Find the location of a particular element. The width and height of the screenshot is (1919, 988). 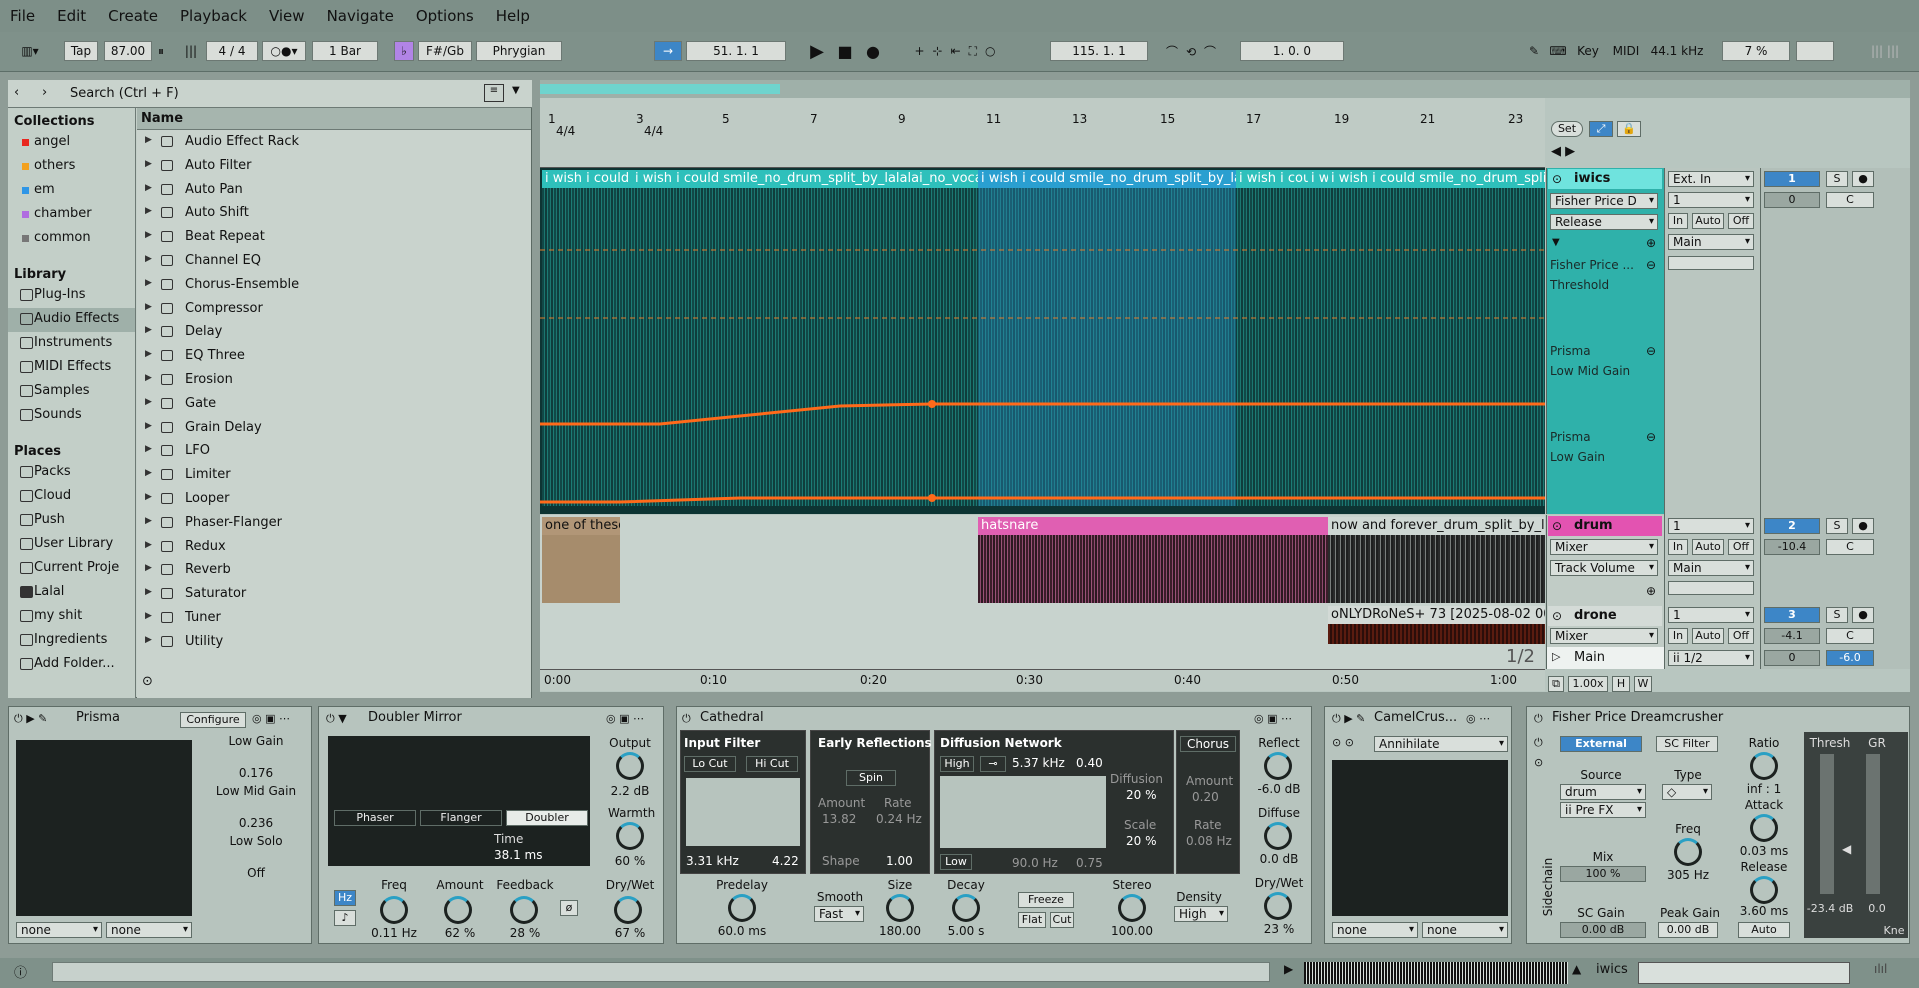

library-plugins: Plug-Ins is located at coordinates (71, 296).